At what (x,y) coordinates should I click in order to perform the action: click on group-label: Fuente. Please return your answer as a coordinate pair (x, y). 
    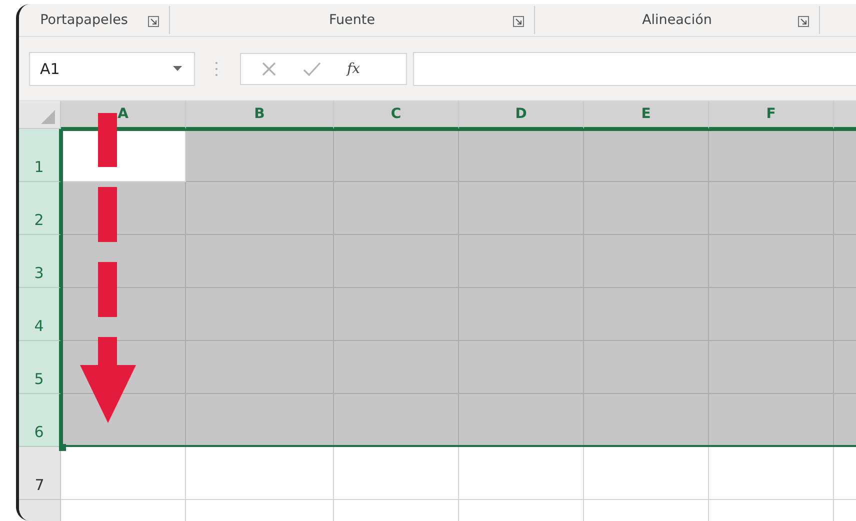
    Looking at the image, I should click on (352, 20).